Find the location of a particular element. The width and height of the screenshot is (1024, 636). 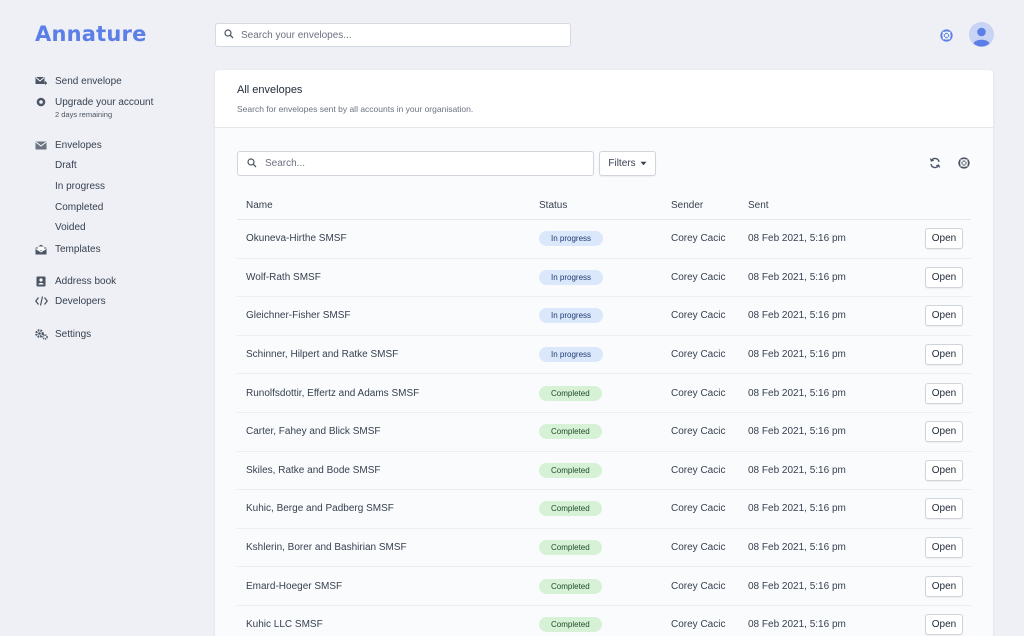

refresh-icon is located at coordinates (935, 163).